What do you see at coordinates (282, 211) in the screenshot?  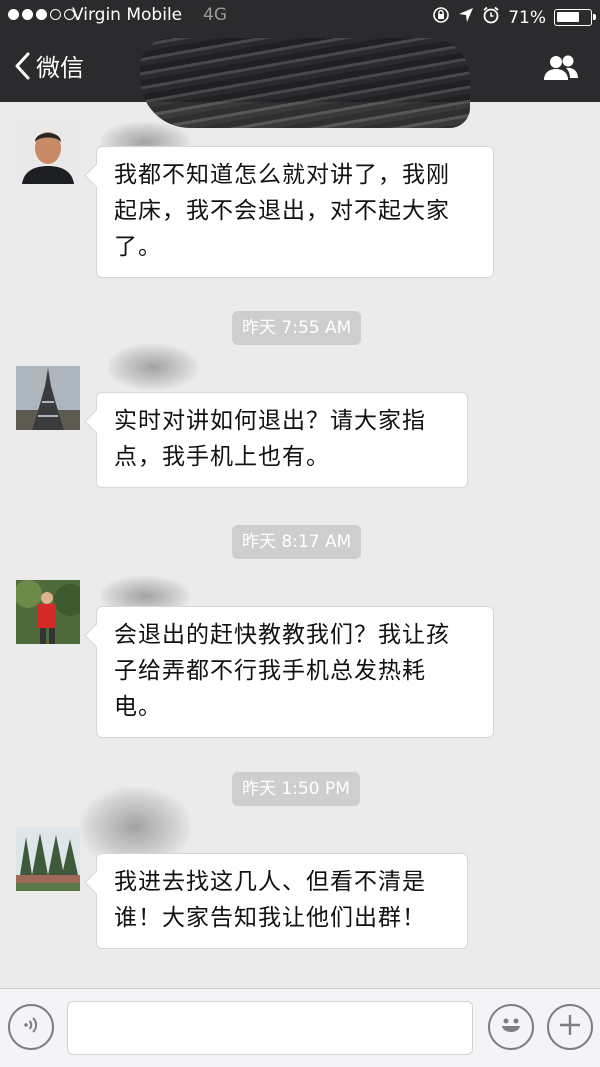 I see `message-line: 起床，我不会退出，对不起大家` at bounding box center [282, 211].